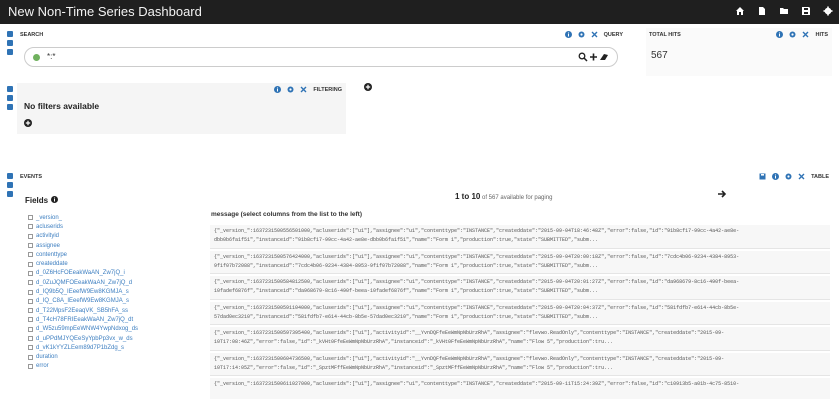 The height and width of the screenshot is (399, 839). What do you see at coordinates (82, 292) in the screenshot?
I see `field-label: d_IQ9b5Q_IEeefW9Ew8KGMJA_s` at bounding box center [82, 292].